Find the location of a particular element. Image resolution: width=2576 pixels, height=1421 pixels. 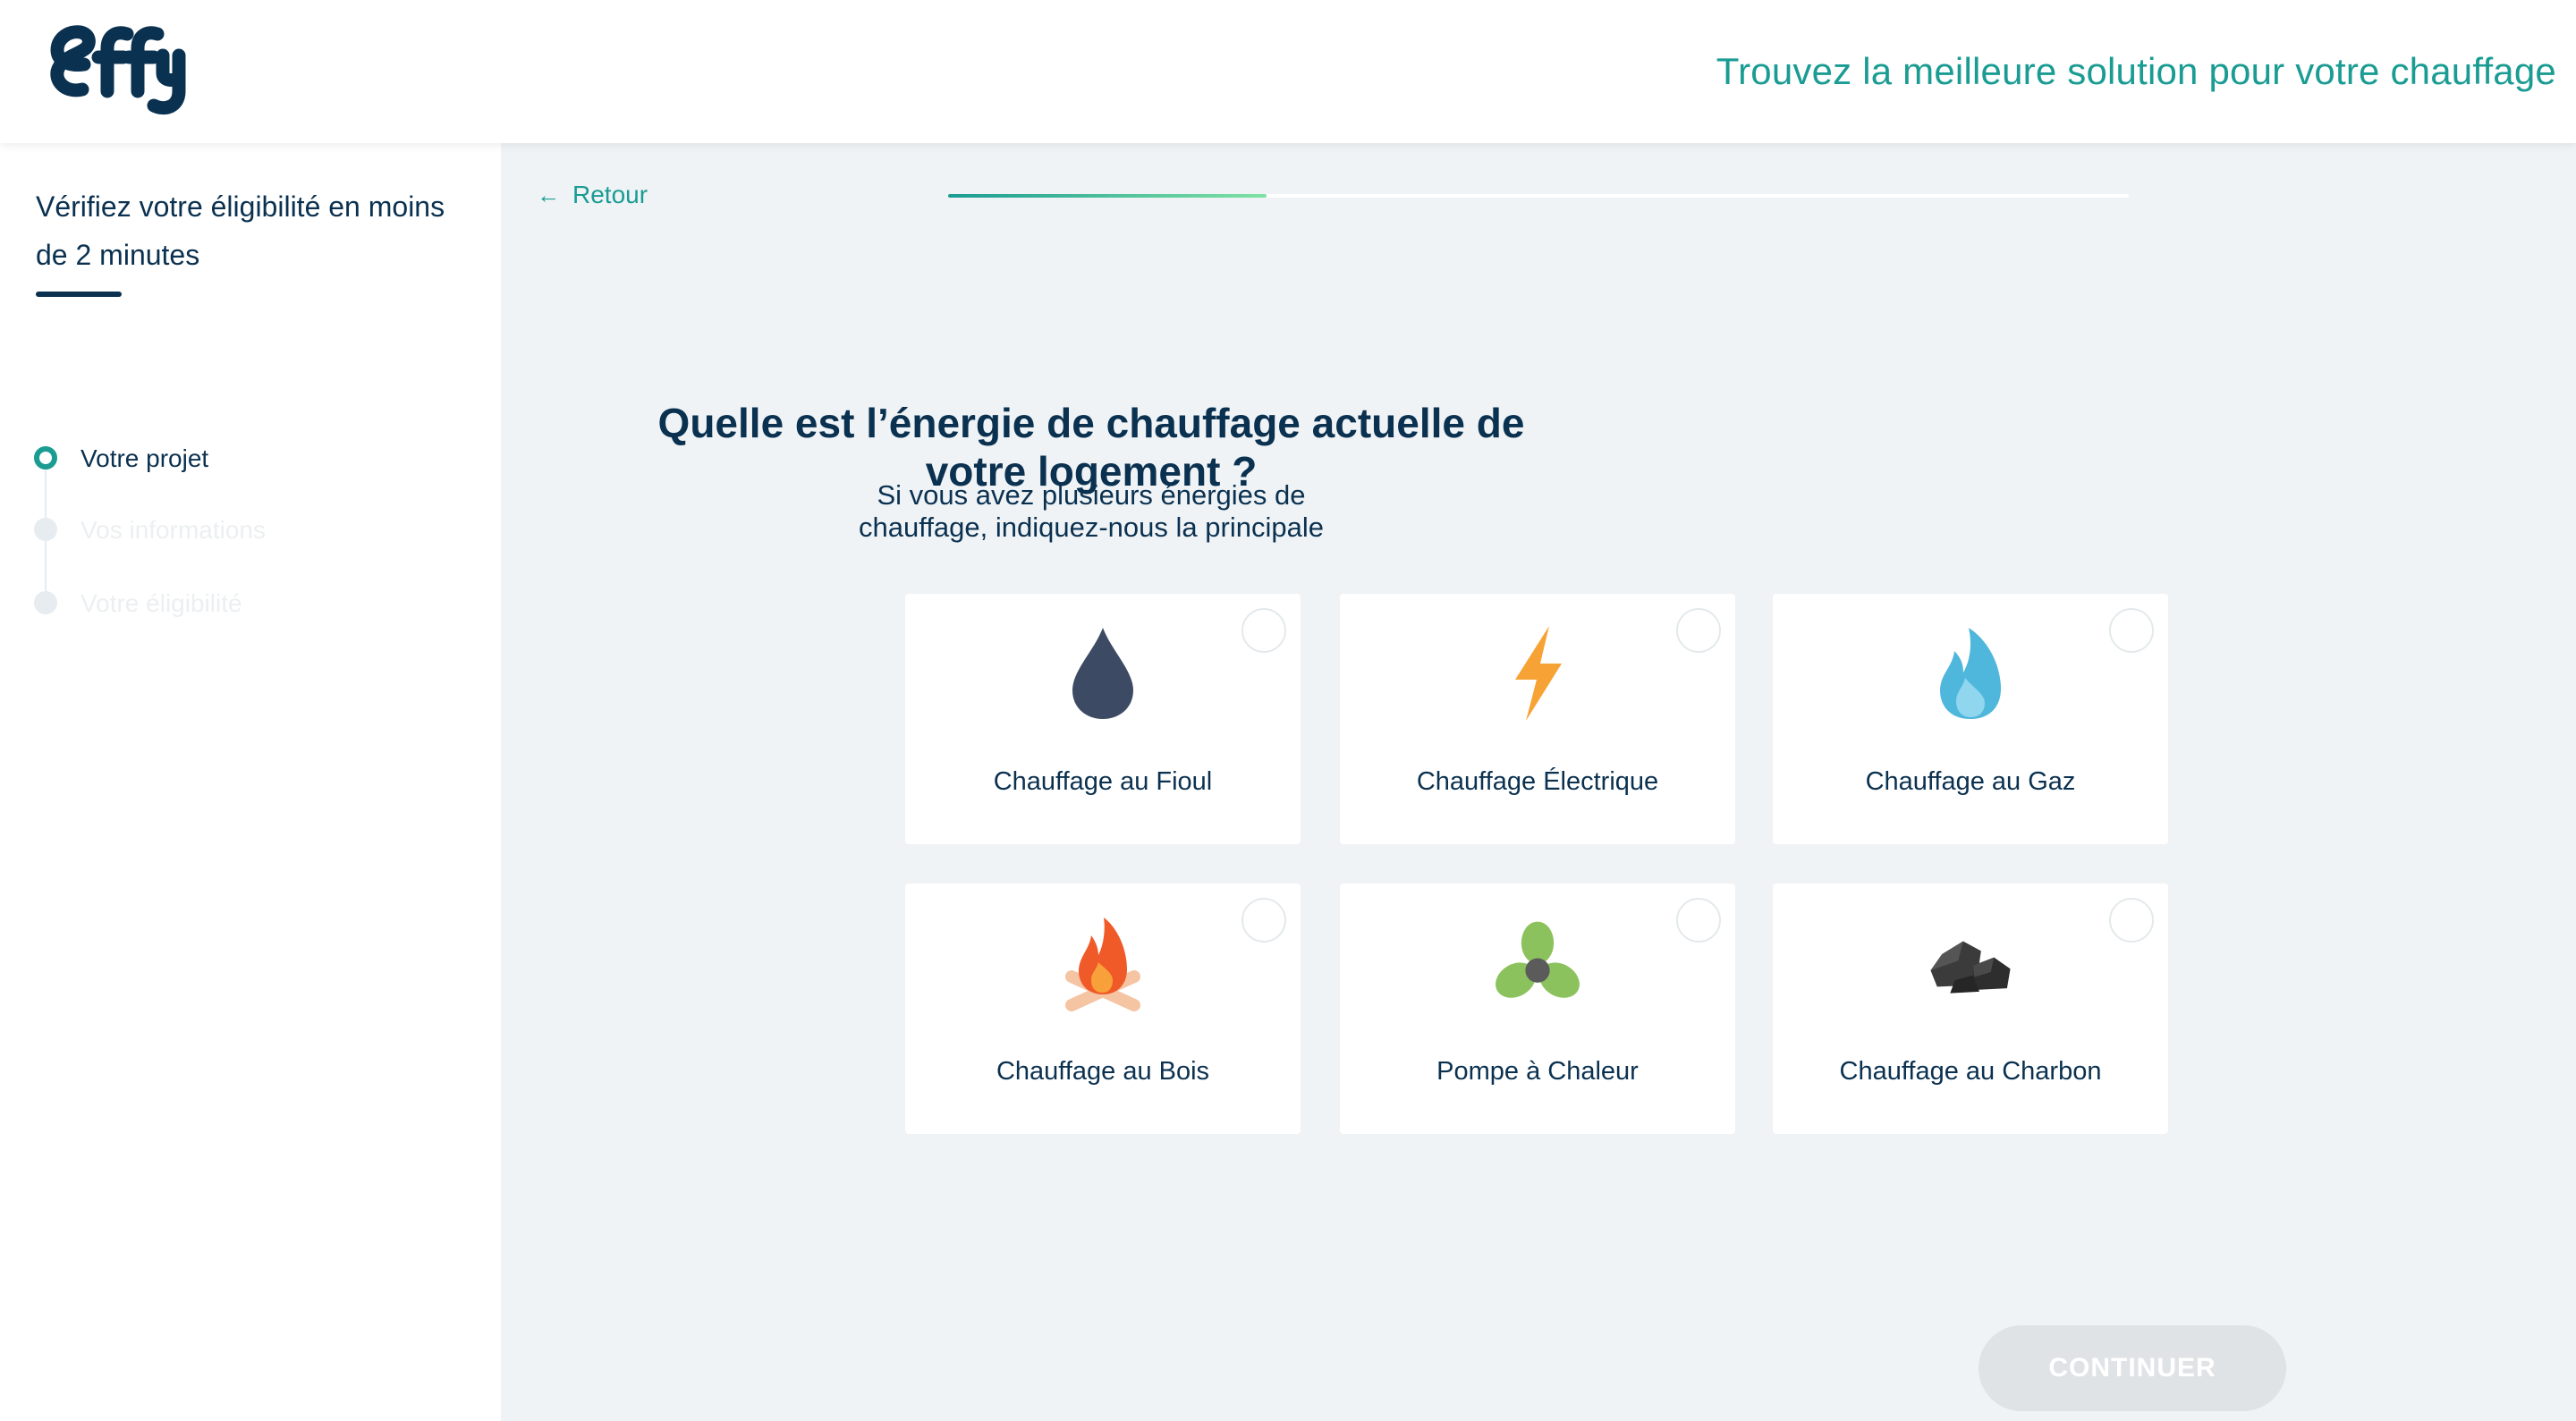

option-card-gaz: Chauffage au Gaz is located at coordinates (1970, 719).